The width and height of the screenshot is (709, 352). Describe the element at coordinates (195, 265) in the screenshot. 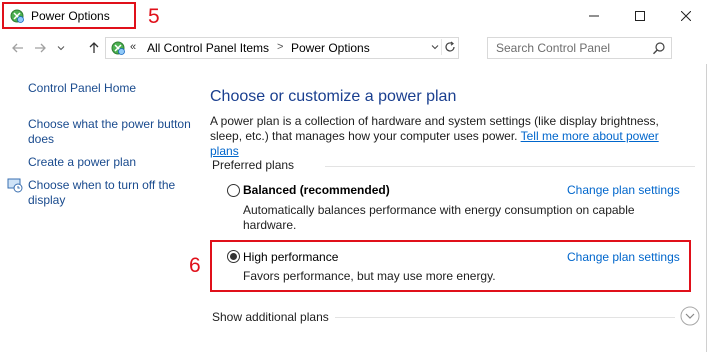

I see `annotation-number-6: 6` at that location.